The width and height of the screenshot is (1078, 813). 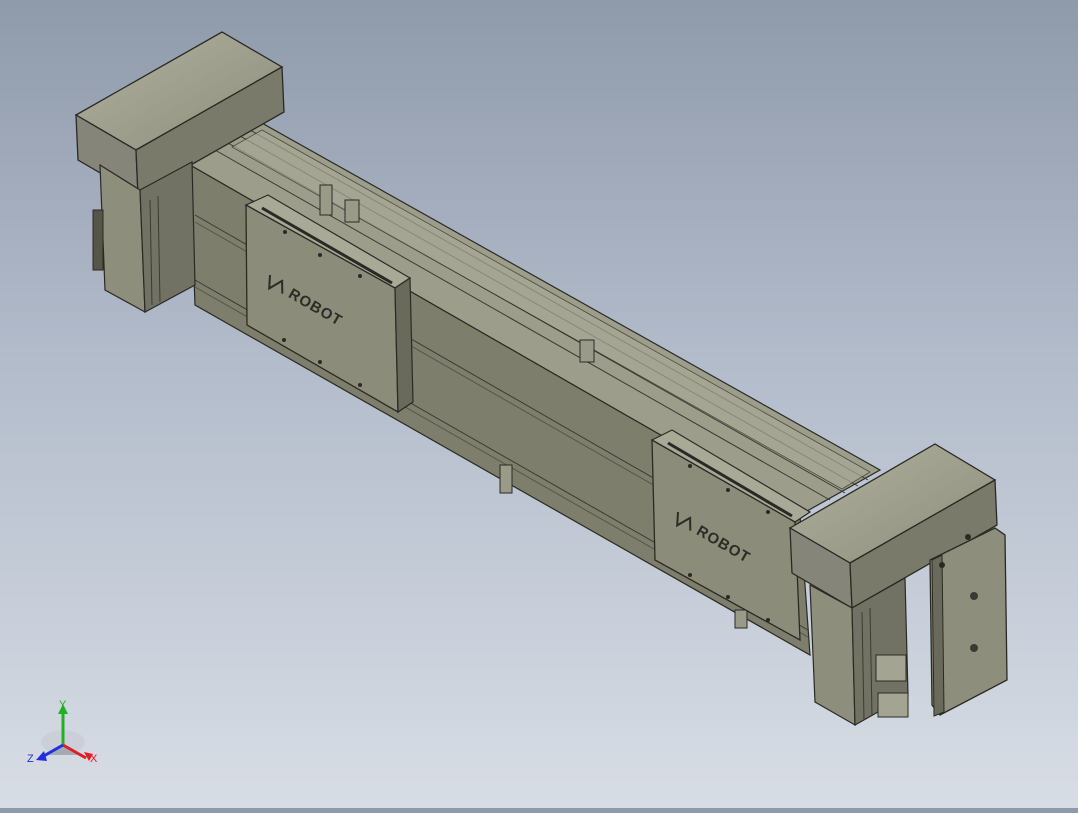 I want to click on coordinate-triad-icon: Y X Z, so click(x=62, y=732).